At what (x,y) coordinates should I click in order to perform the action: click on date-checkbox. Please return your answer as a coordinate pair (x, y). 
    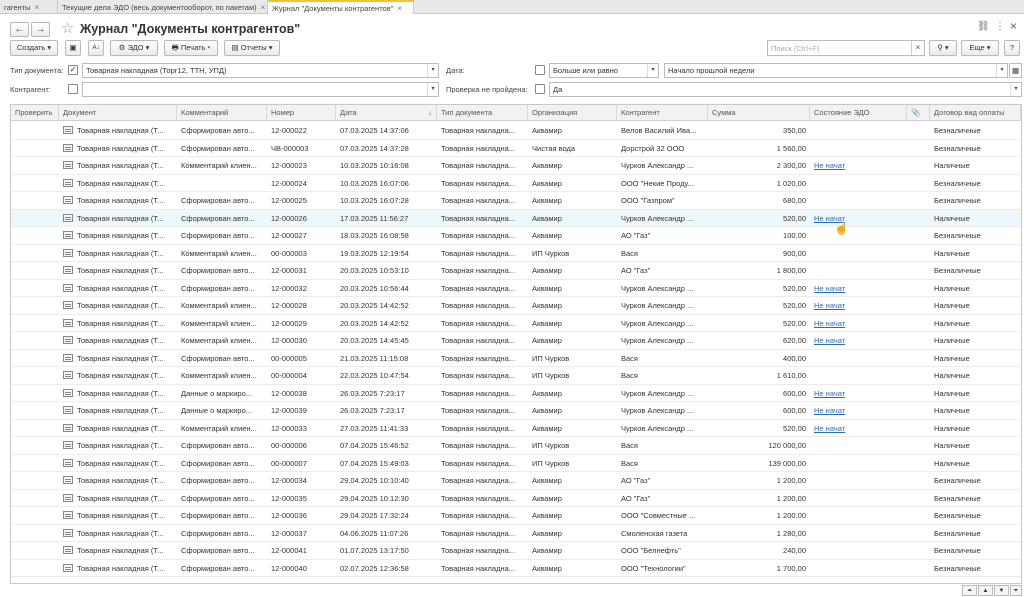
    Looking at the image, I should click on (540, 70).